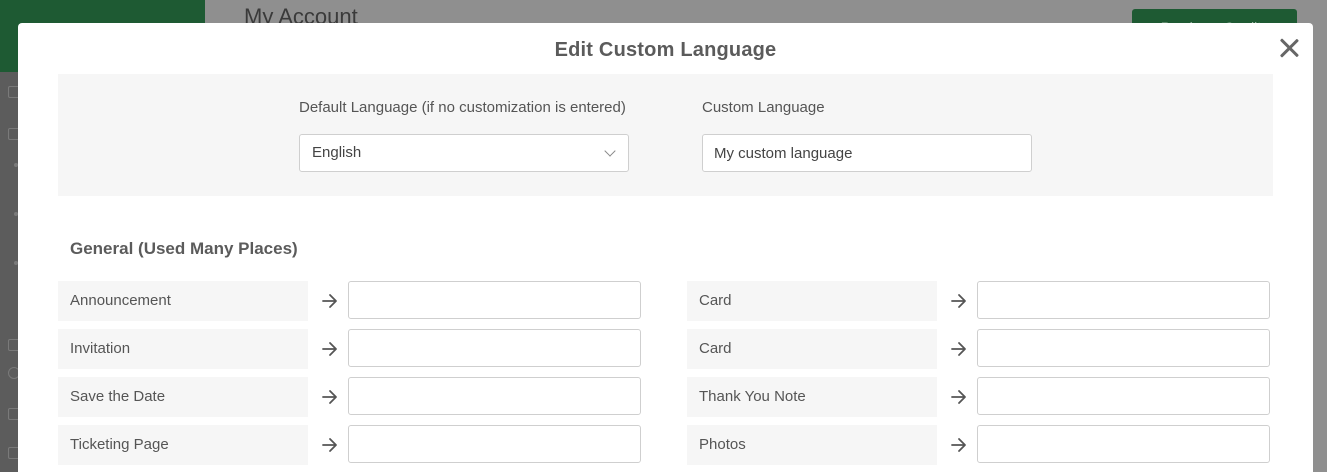  I want to click on translation-row: Invitation, so click(349, 349).